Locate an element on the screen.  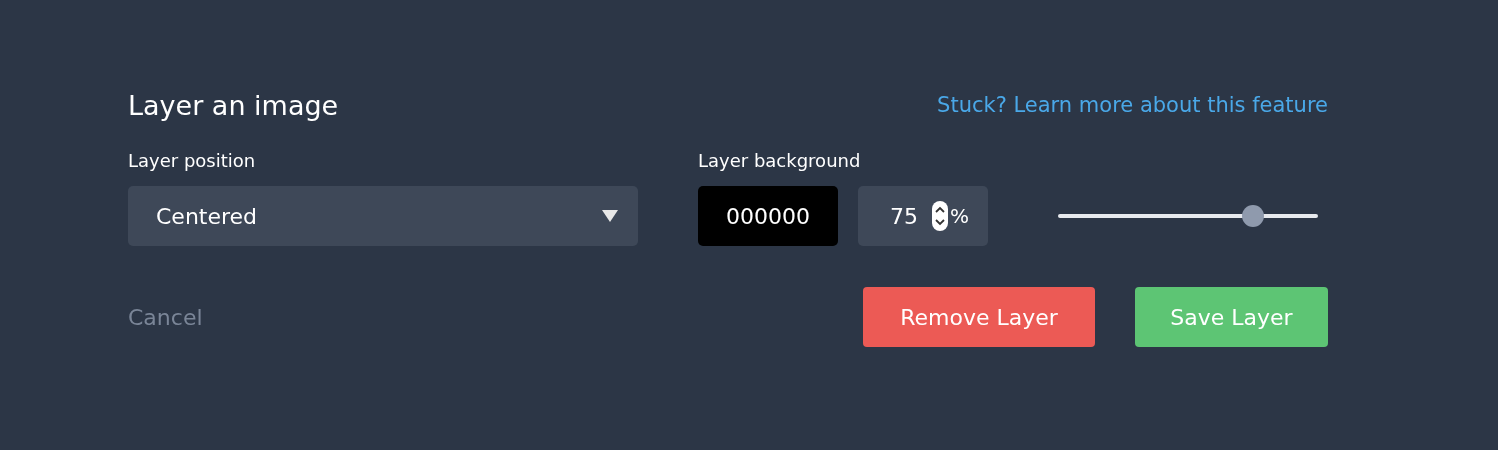
cancel-link: Cancel is located at coordinates (165, 317).